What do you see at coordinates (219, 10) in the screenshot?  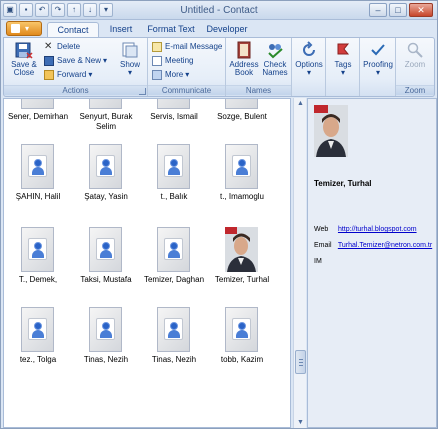 I see `title-bar: ▣ ▪ ↶ ↷ ↑ ↓ ▾ Untitled - Contact – □ ✕` at bounding box center [219, 10].